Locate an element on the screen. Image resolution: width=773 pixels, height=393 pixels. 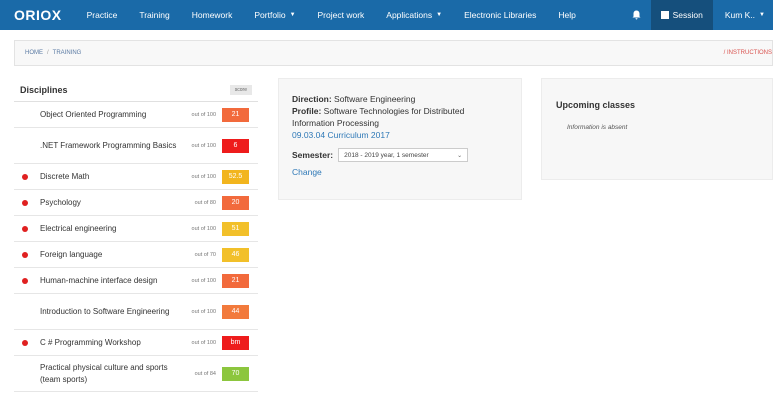
bell-icon-graphic is located at coordinates (636, 15).